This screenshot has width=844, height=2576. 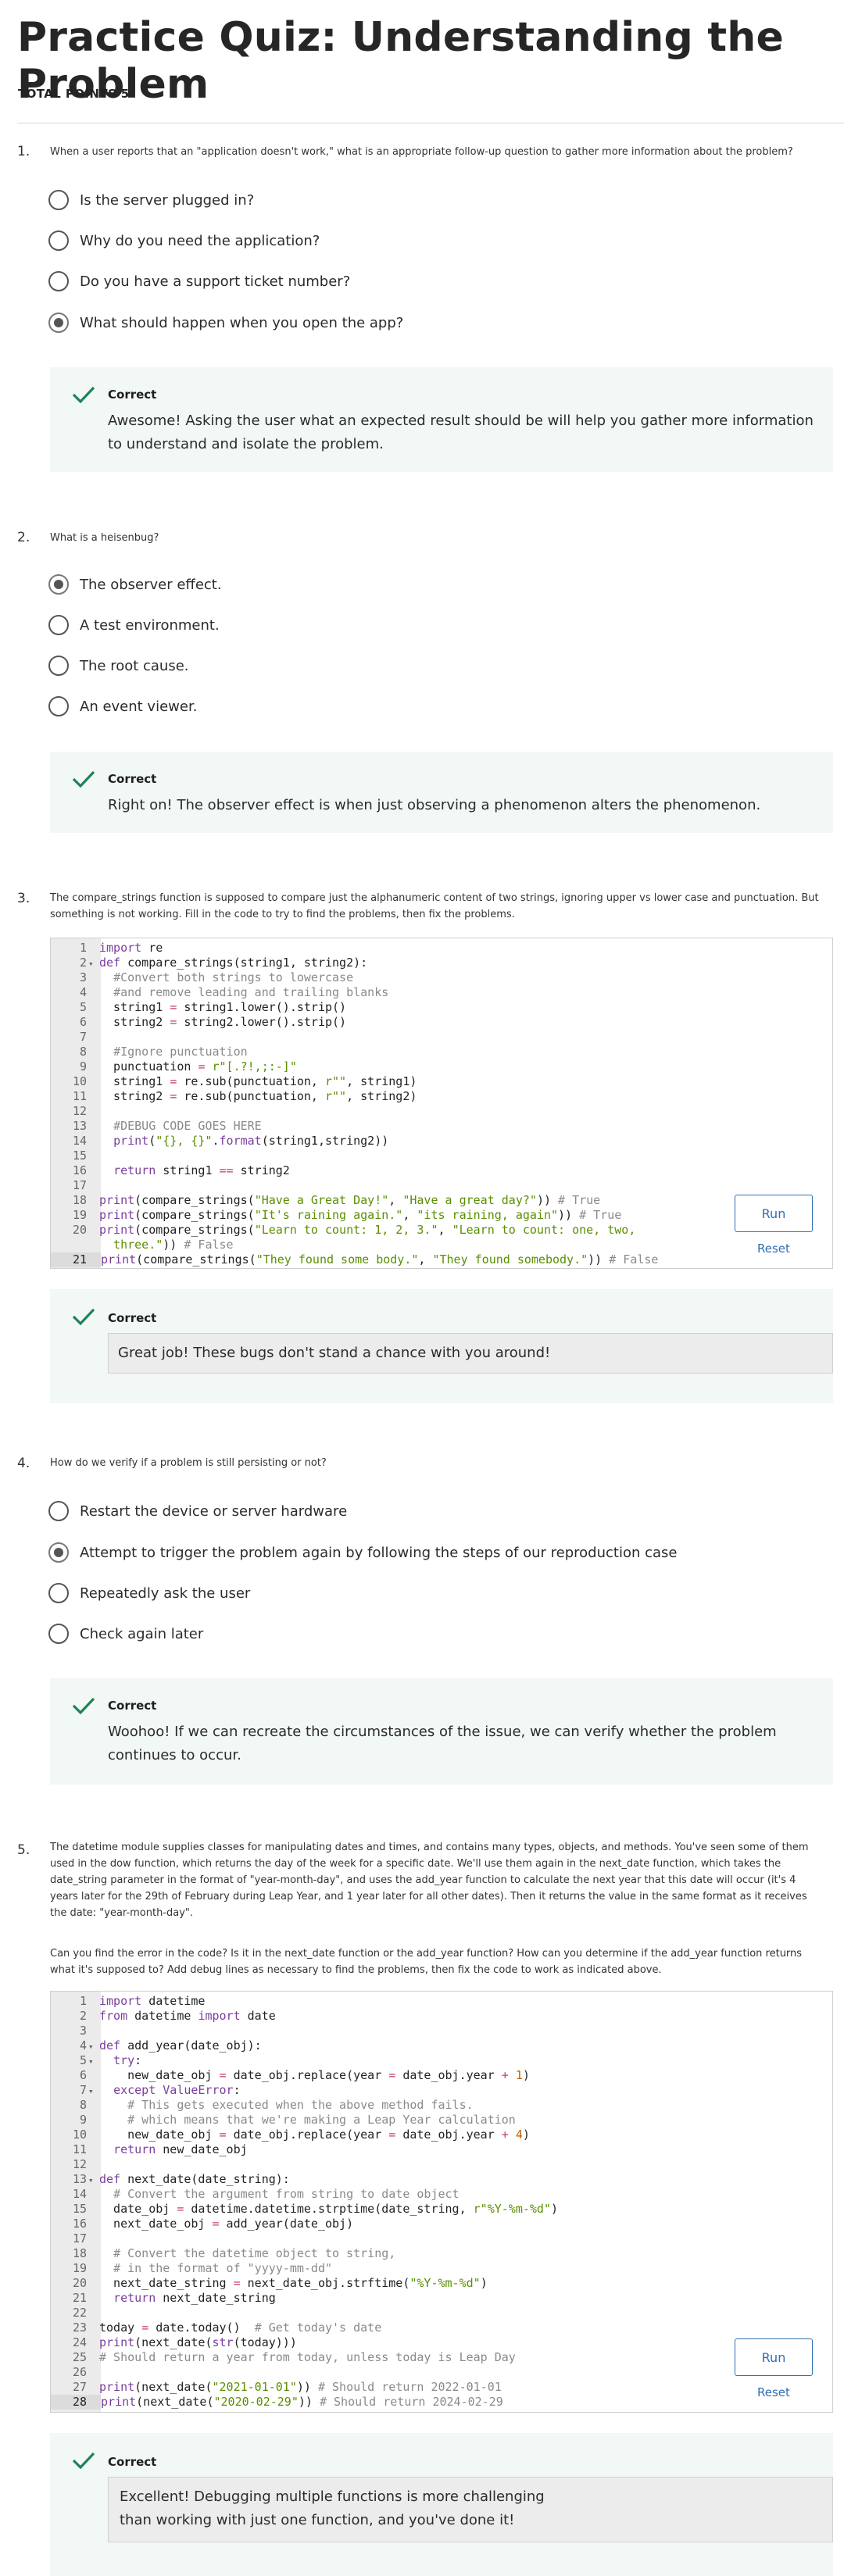 What do you see at coordinates (199, 282) in the screenshot?
I see `answer-option: Do you have a support ticket number?` at bounding box center [199, 282].